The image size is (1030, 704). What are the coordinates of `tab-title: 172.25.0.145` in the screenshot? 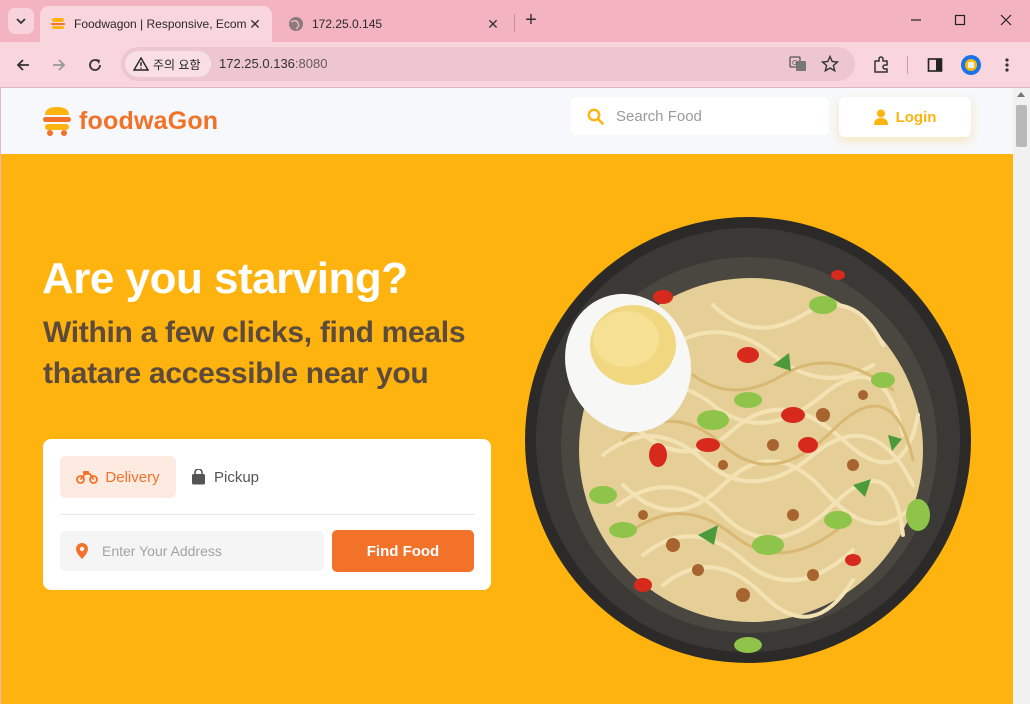 It's located at (347, 24).